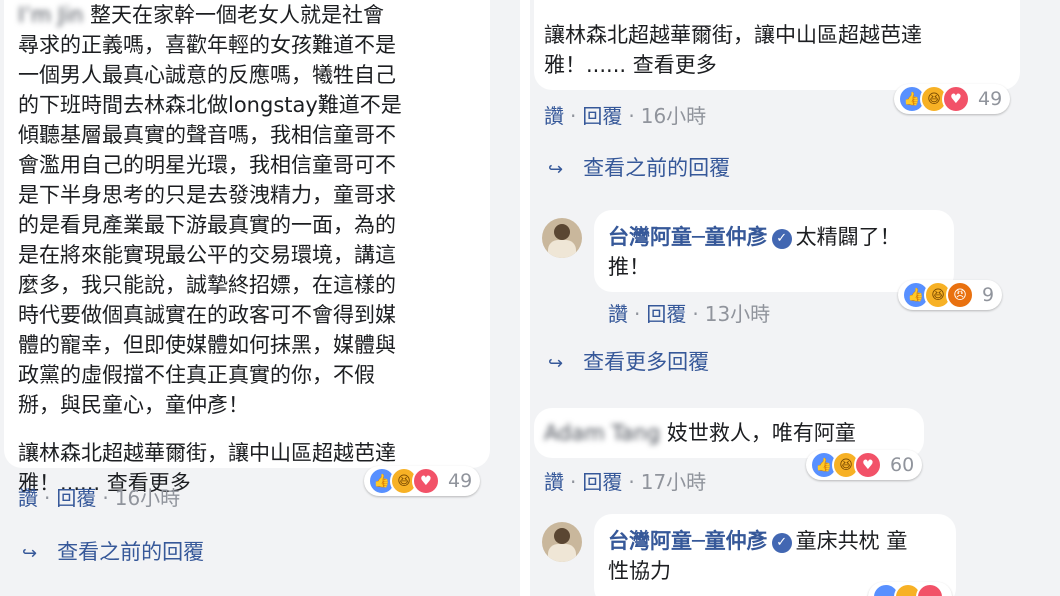 This screenshot has width=1060, height=596. I want to click on love-reaction-icon, so click(930, 589).